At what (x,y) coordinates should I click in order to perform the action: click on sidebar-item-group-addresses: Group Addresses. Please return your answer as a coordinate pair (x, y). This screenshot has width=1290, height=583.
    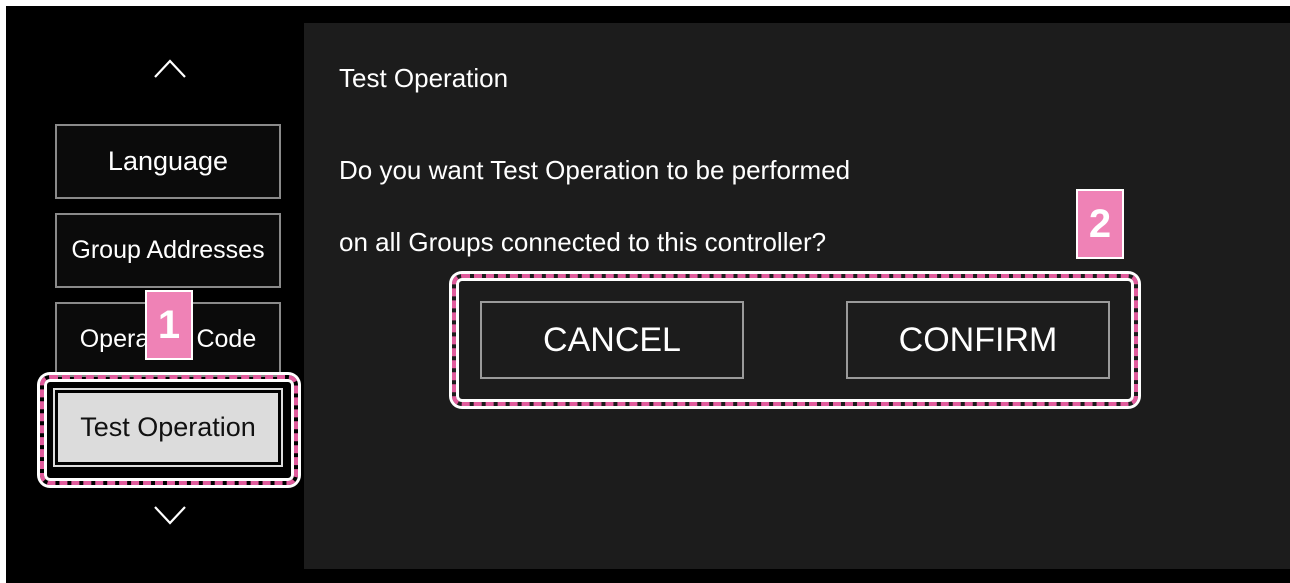
    Looking at the image, I should click on (168, 250).